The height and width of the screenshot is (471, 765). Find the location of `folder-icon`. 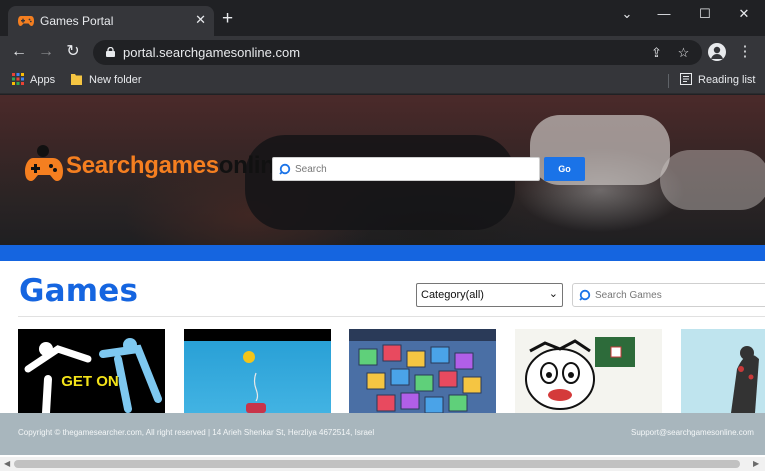

folder-icon is located at coordinates (76, 79).